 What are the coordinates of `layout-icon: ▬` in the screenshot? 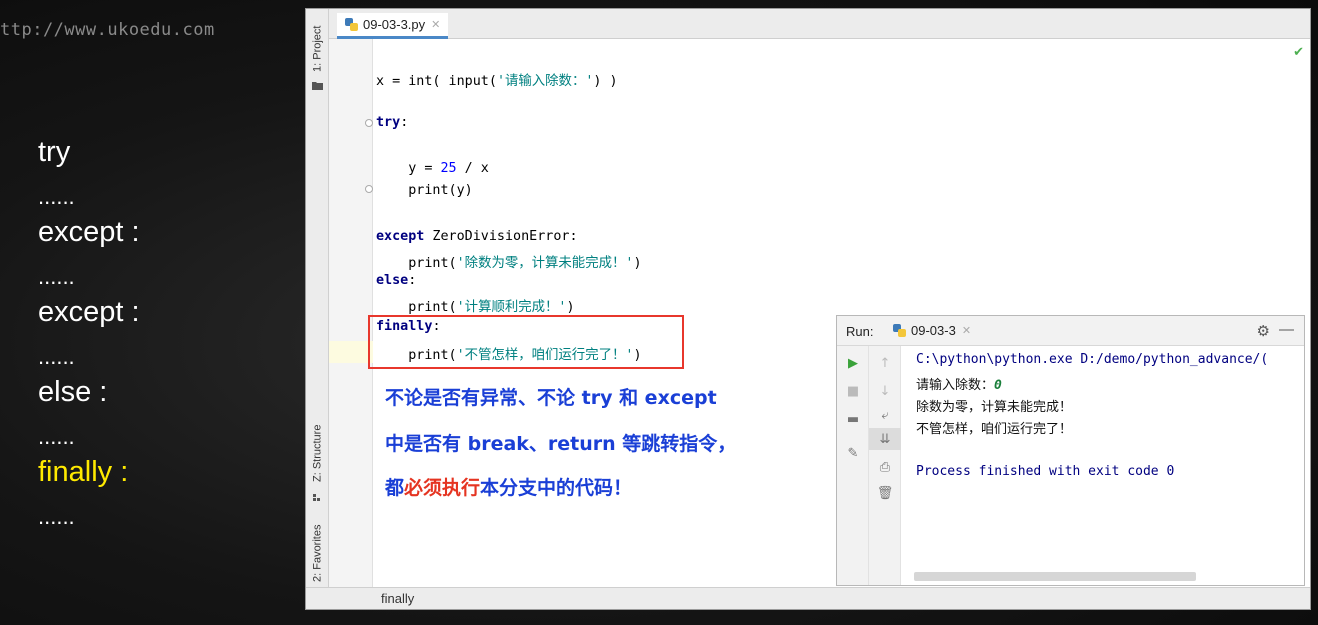 It's located at (853, 419).